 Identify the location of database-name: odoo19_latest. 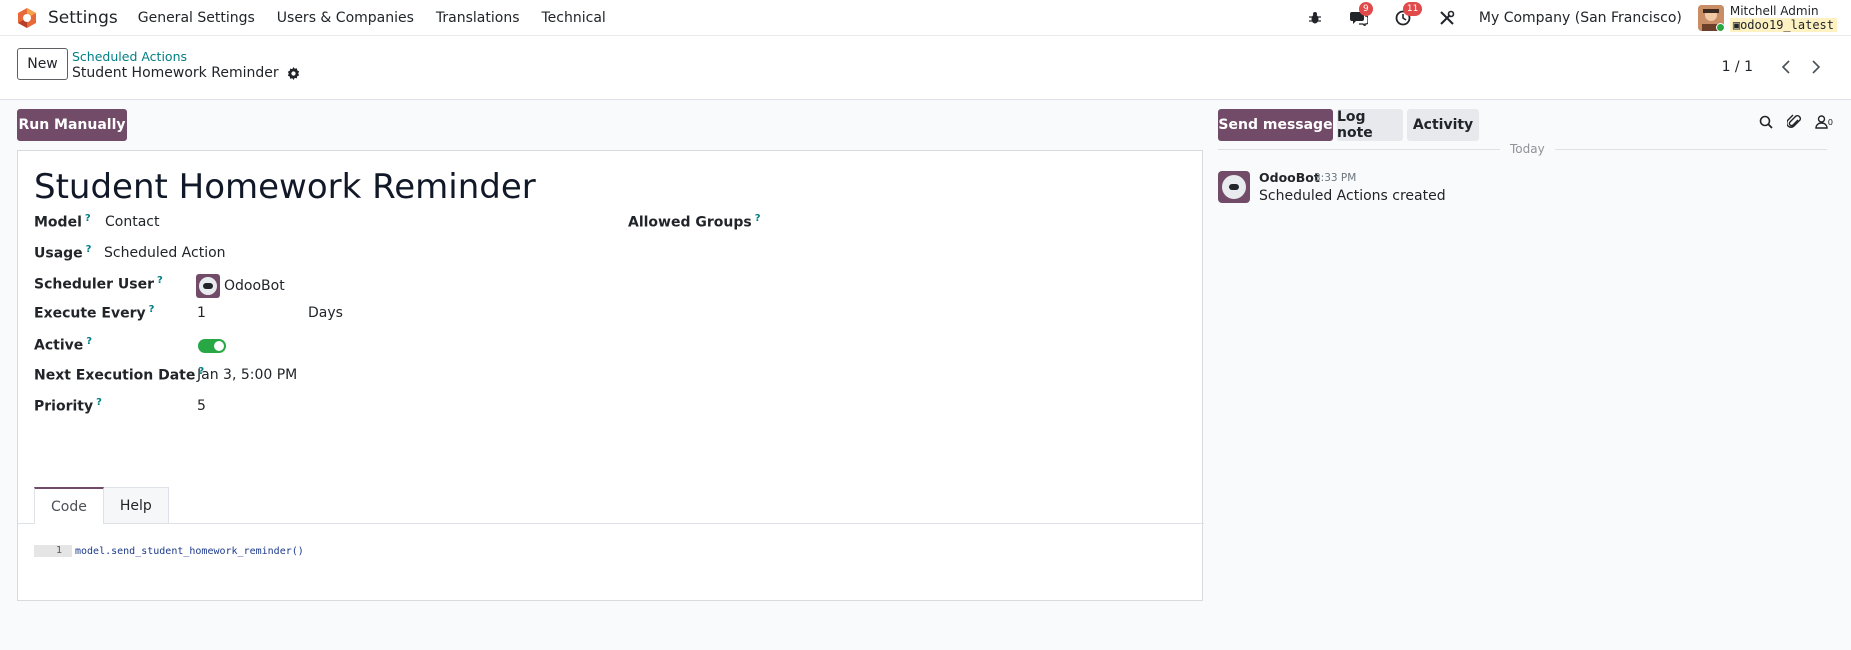
(1787, 25).